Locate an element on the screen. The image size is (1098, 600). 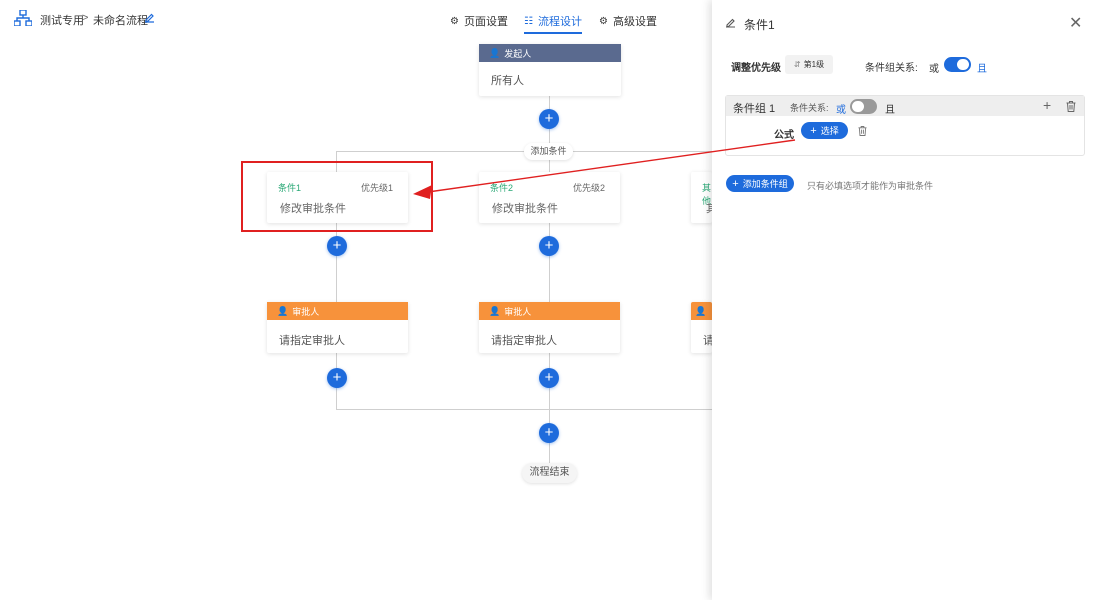
add-condition-button: 添加条件 is located at coordinates (548, 151).